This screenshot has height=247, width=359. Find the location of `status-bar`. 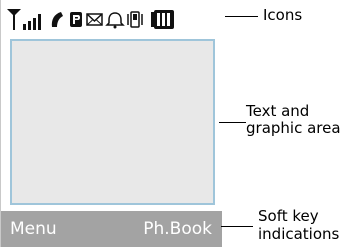

status-bar is located at coordinates (111, 17).